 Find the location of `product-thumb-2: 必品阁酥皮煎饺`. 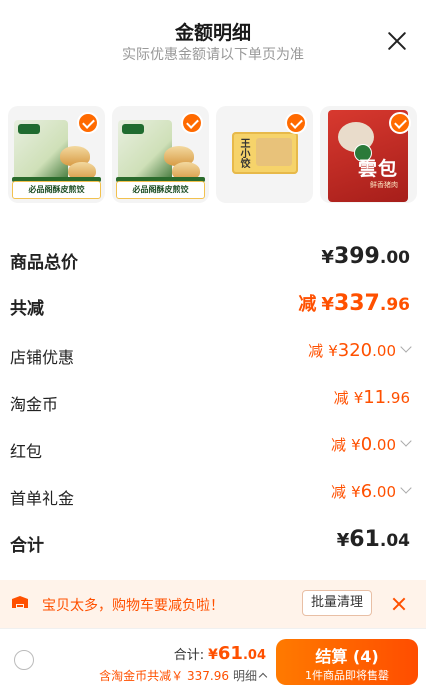

product-thumb-2: 必品阁酥皮煎饺 is located at coordinates (160, 154).